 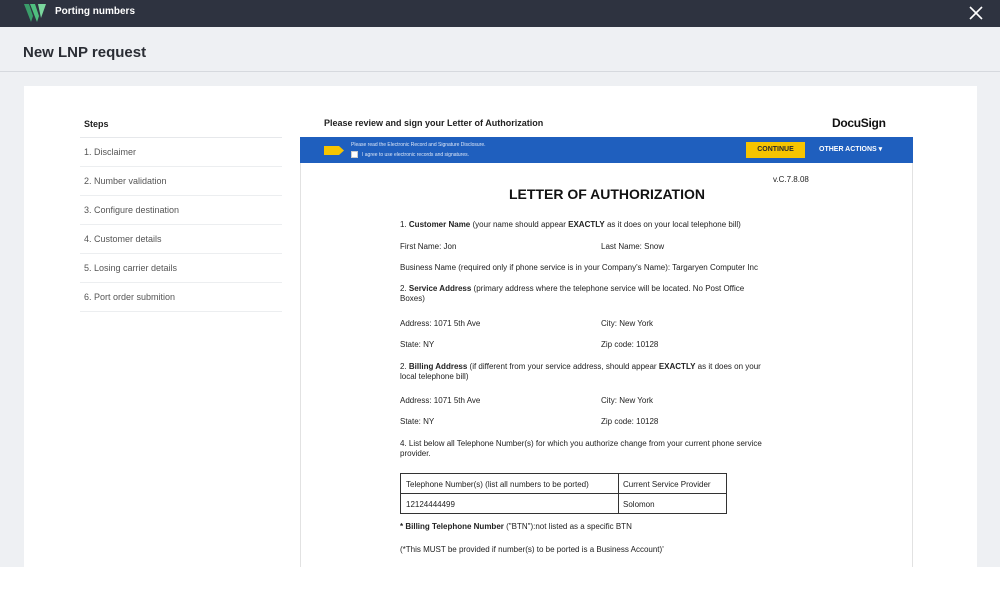 What do you see at coordinates (673, 224) in the screenshot?
I see `section-note: as it does on your local telephone bill)` at bounding box center [673, 224].